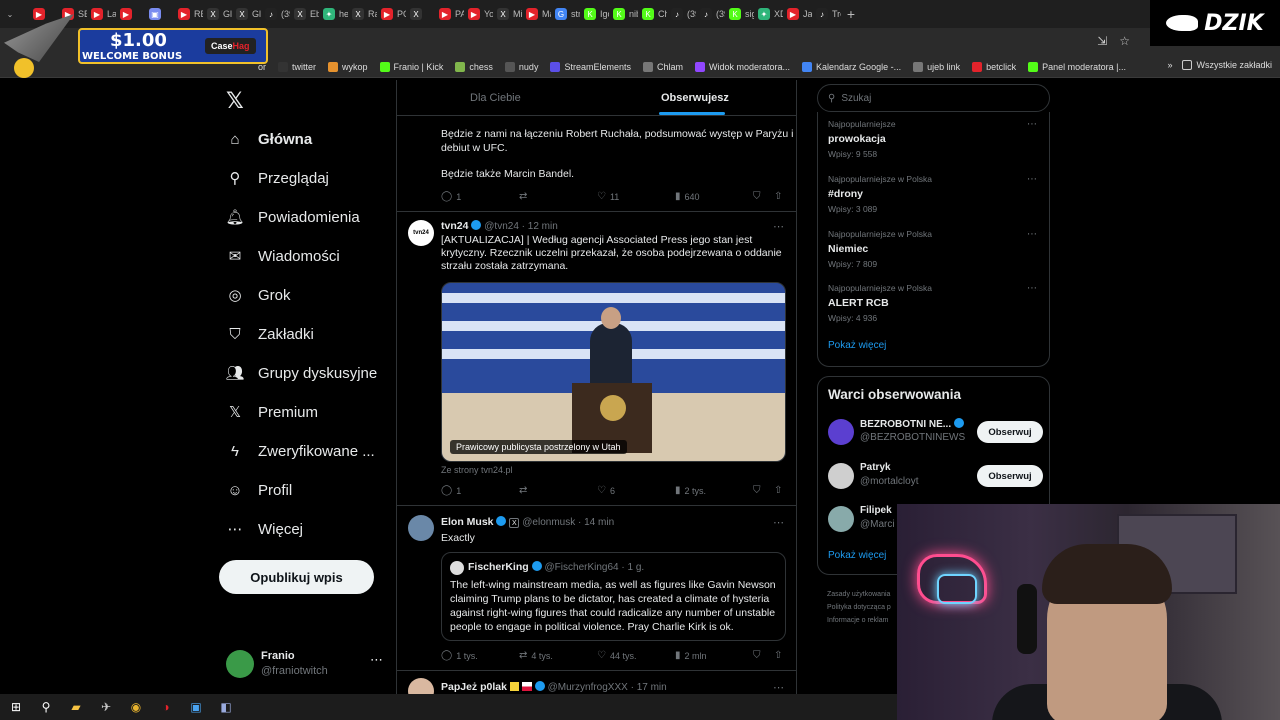 This screenshot has width=1280, height=720. What do you see at coordinates (106, 707) in the screenshot?
I see `app-icon: ✈` at bounding box center [106, 707].